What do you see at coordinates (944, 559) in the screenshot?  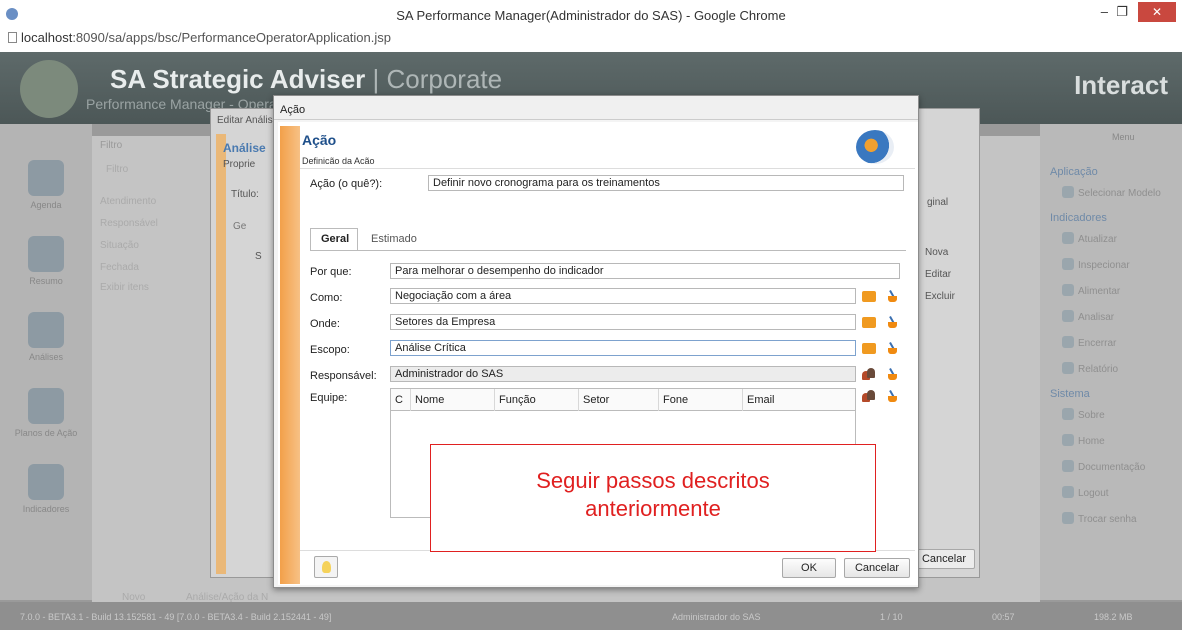 I see `parent-cancel-button: Cancelar` at bounding box center [944, 559].